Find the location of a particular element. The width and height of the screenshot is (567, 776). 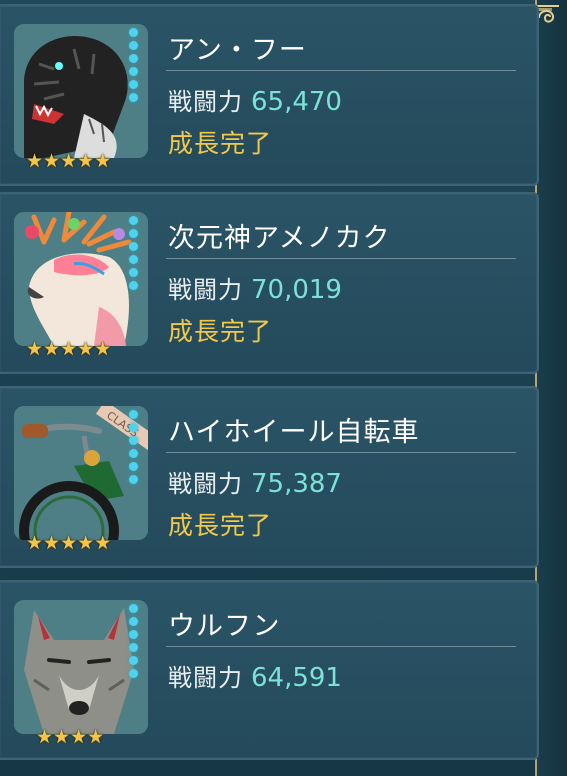

power-row: 戦闘力 64,591 is located at coordinates (255, 675).